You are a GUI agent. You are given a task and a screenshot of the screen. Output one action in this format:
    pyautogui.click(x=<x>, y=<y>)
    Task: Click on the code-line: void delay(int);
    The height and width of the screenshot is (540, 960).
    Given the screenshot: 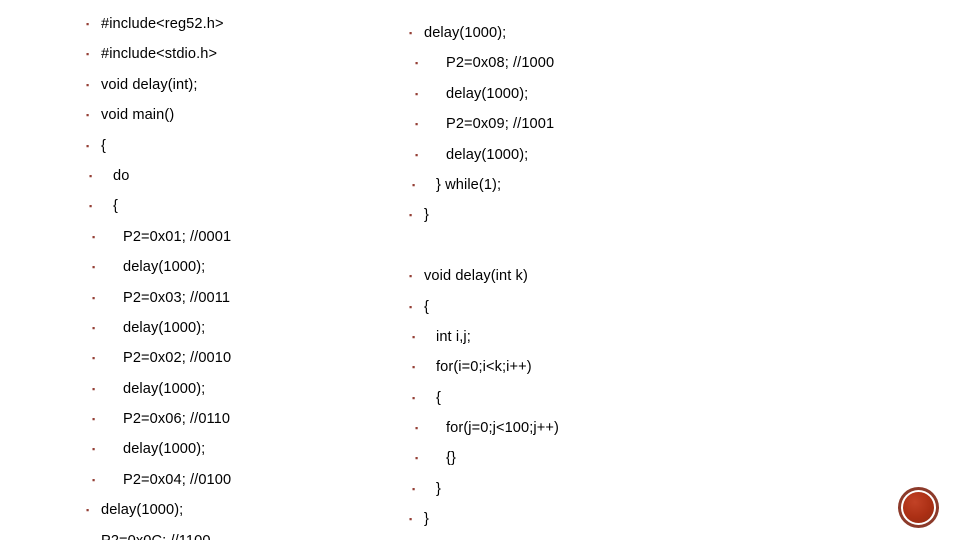 What is the action you would take?
    pyautogui.click(x=246, y=85)
    